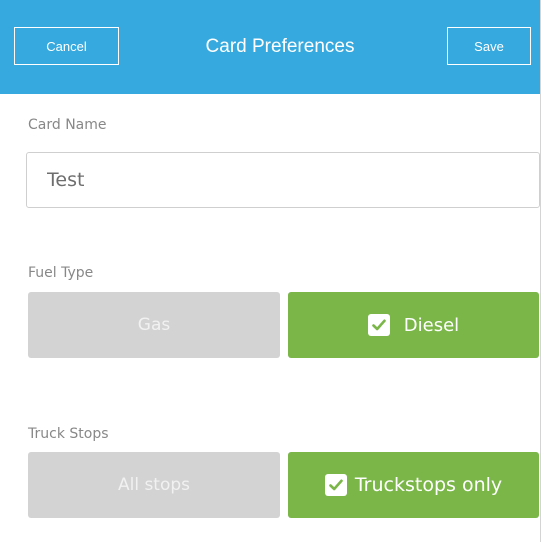 The image size is (547, 542). I want to click on fuel-type-label: Fuel Type, so click(61, 273).